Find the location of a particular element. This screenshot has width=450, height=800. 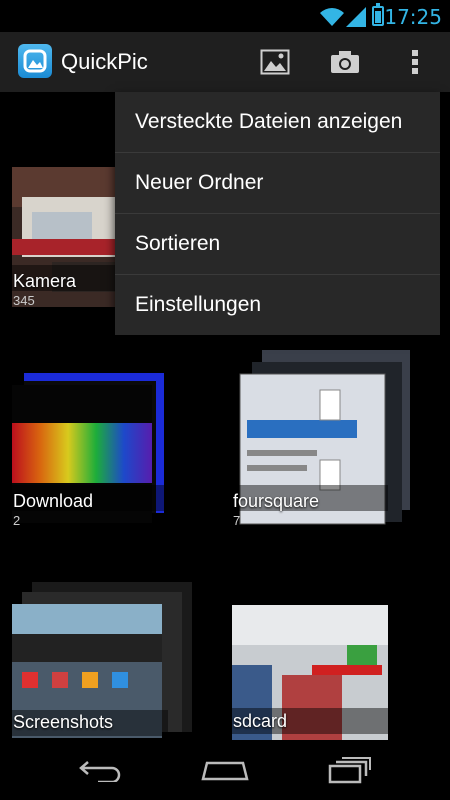

home-icon is located at coordinates (225, 771).